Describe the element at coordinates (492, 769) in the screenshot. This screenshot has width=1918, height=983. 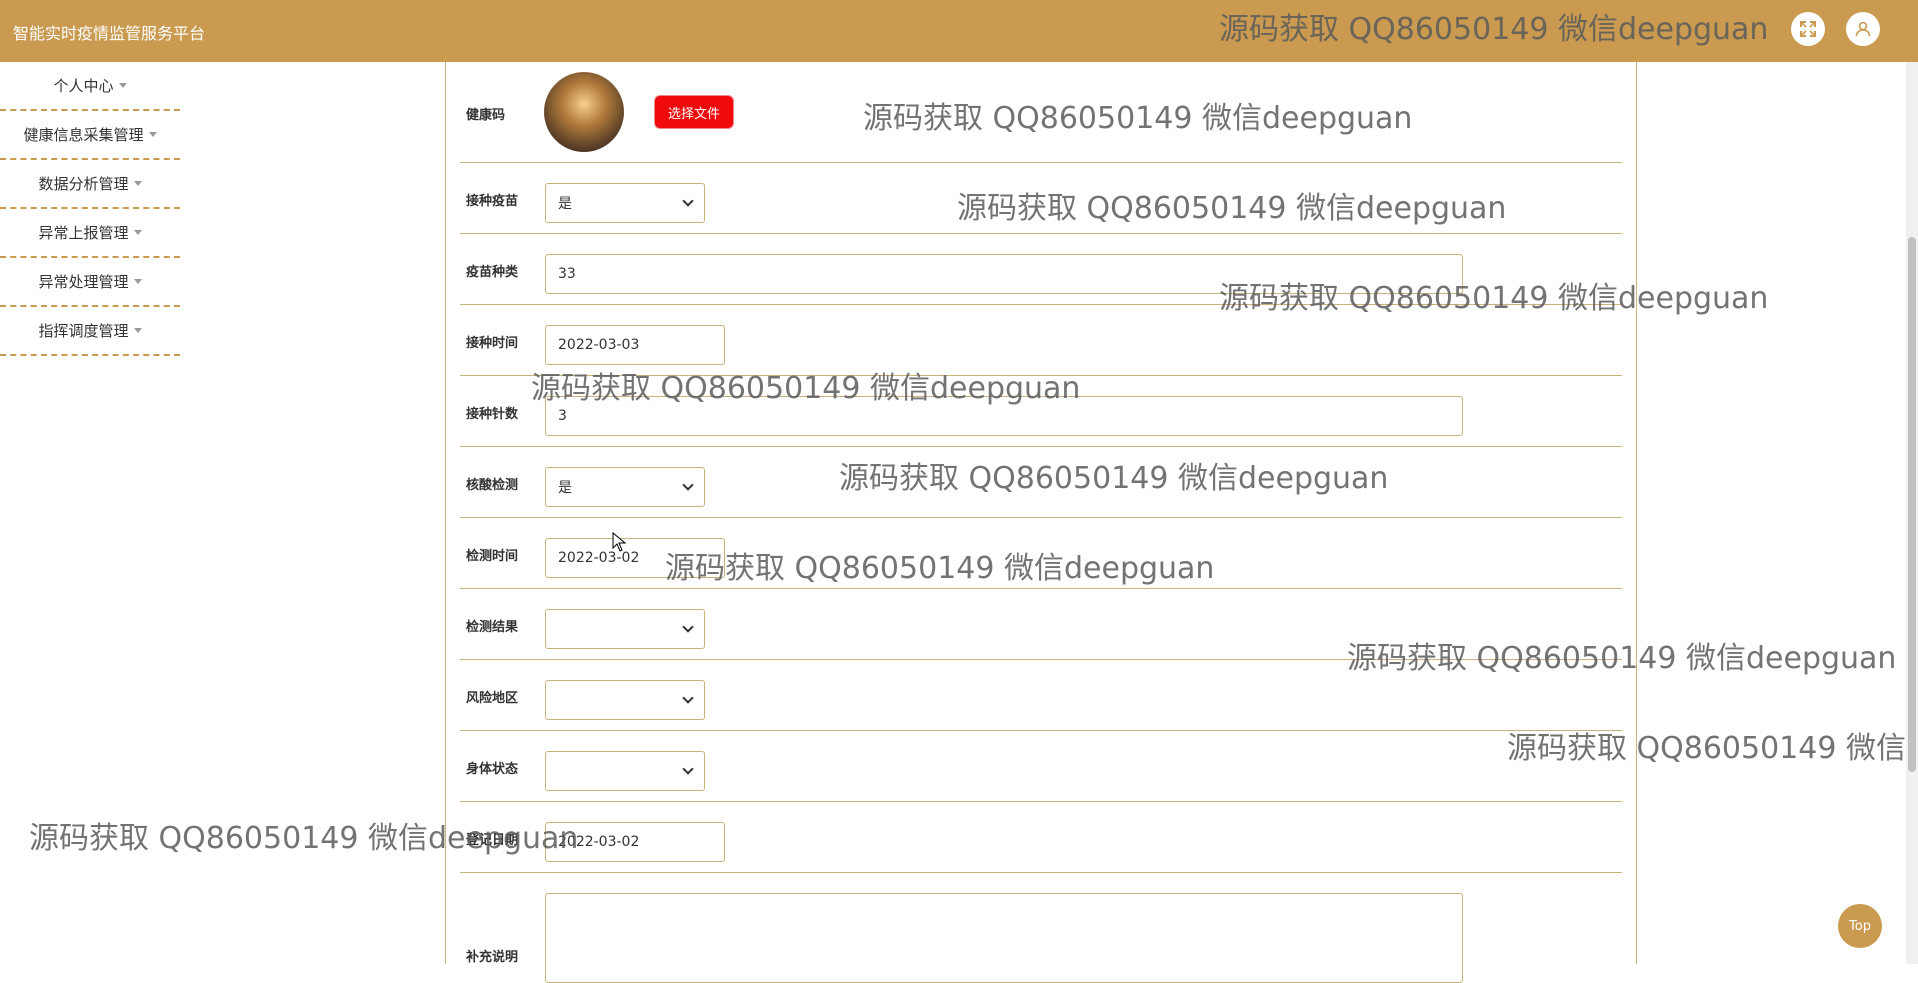
I see `body-status-label: 身体状态` at that location.